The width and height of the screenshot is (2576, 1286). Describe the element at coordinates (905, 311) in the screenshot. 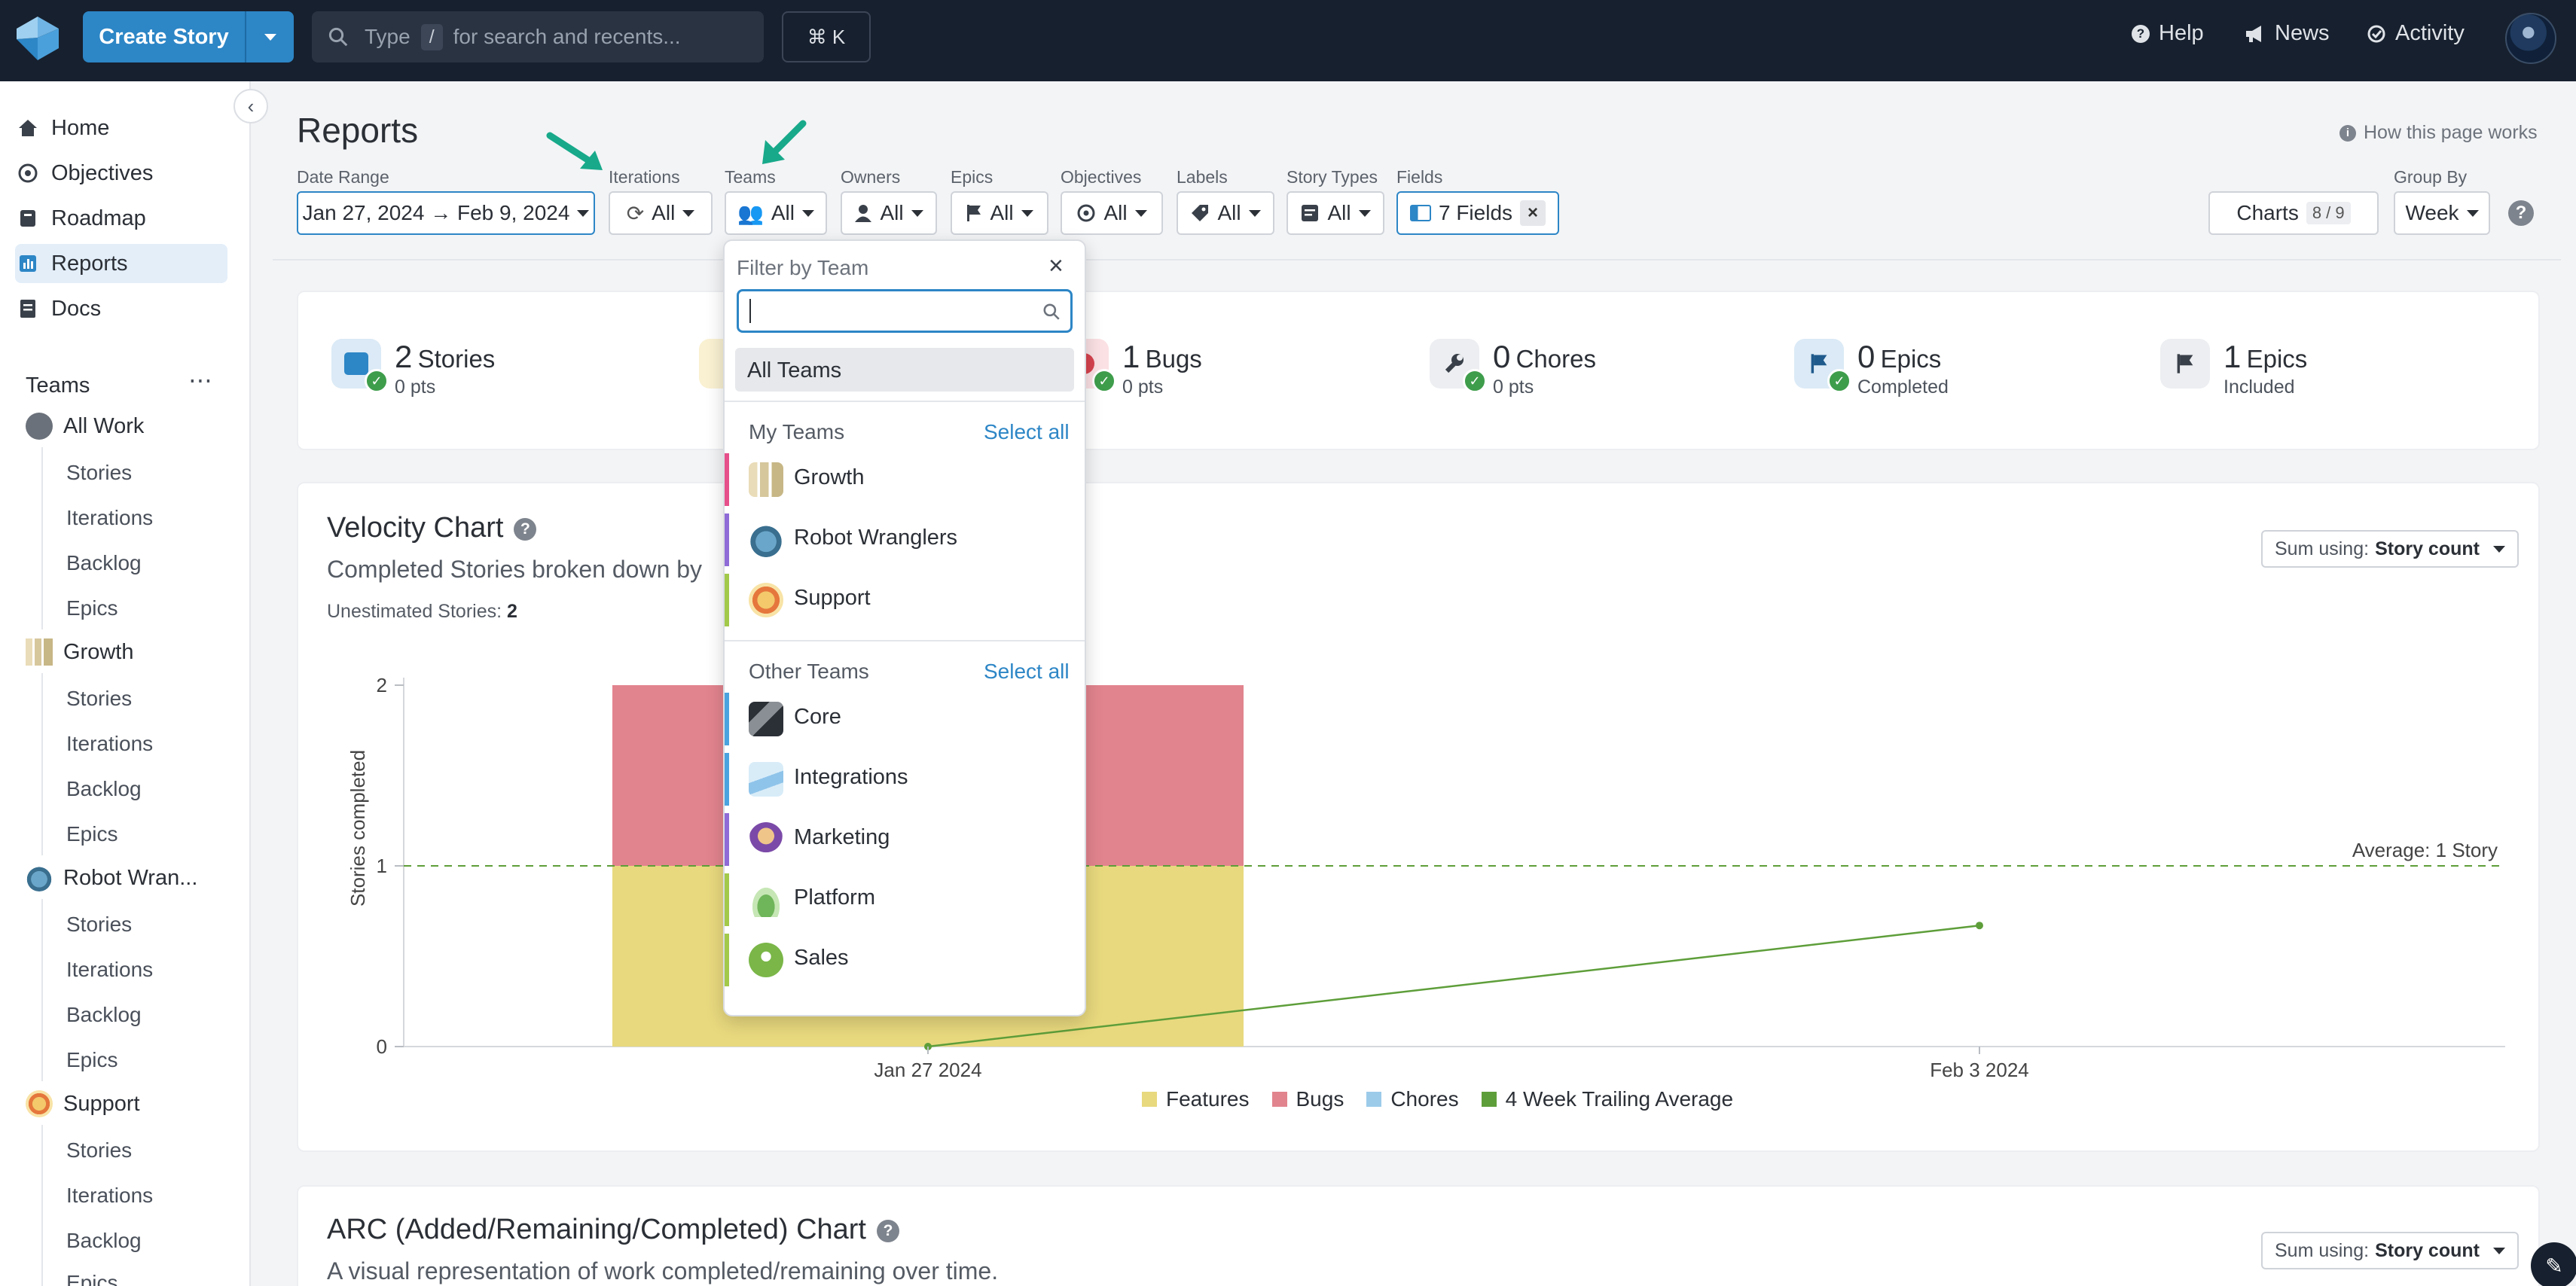

I see `team-search-input` at that location.